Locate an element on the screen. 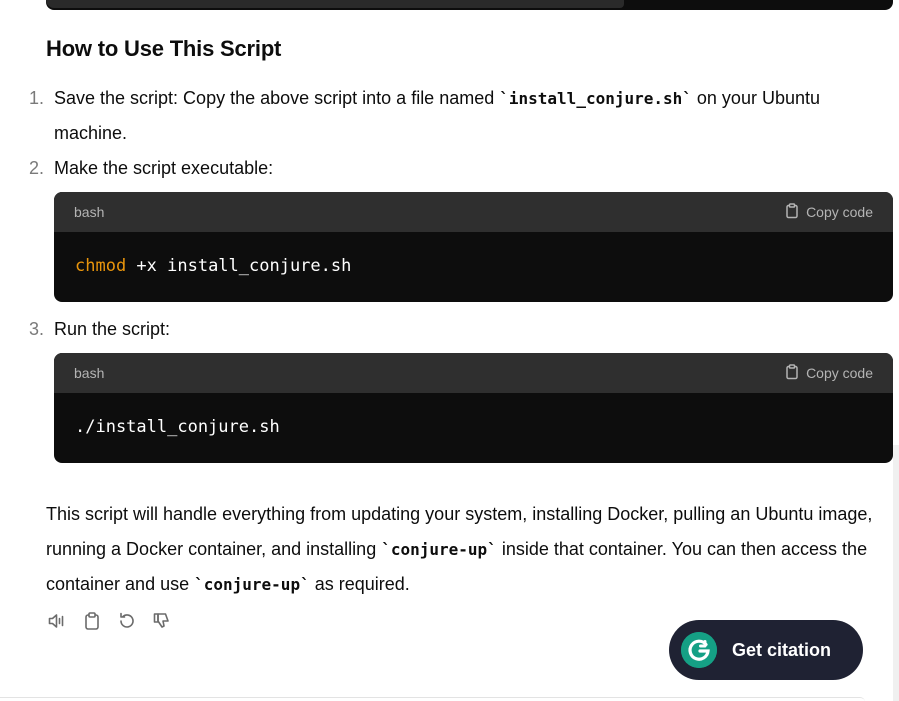  message-actions is located at coordinates (109, 623).